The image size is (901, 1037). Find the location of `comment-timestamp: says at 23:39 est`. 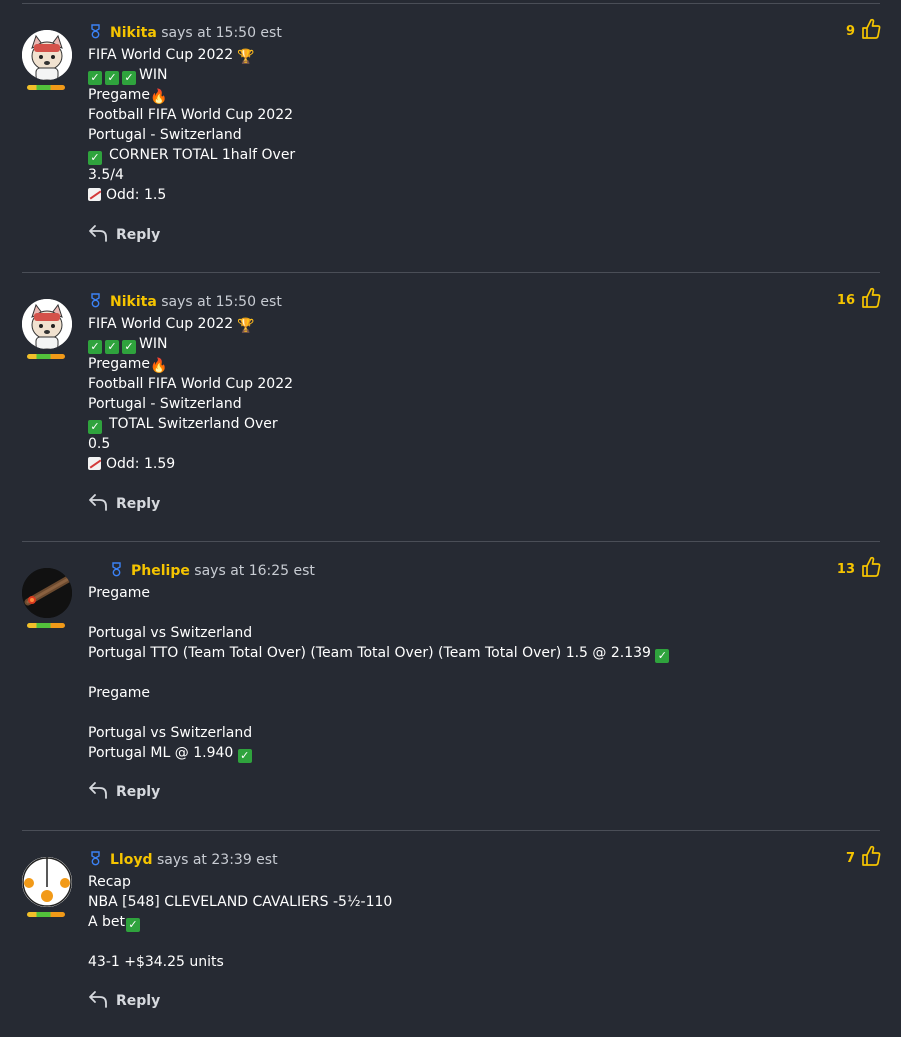

comment-timestamp: says at 23:39 est is located at coordinates (217, 860).